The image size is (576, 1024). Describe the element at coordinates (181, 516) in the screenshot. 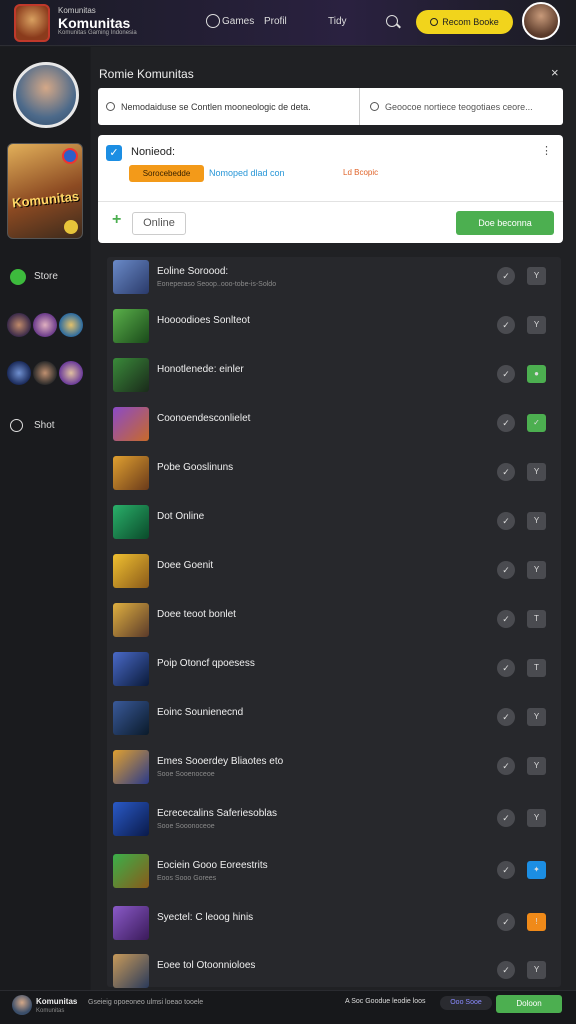

I see `list-item-title: Dot Online` at that location.